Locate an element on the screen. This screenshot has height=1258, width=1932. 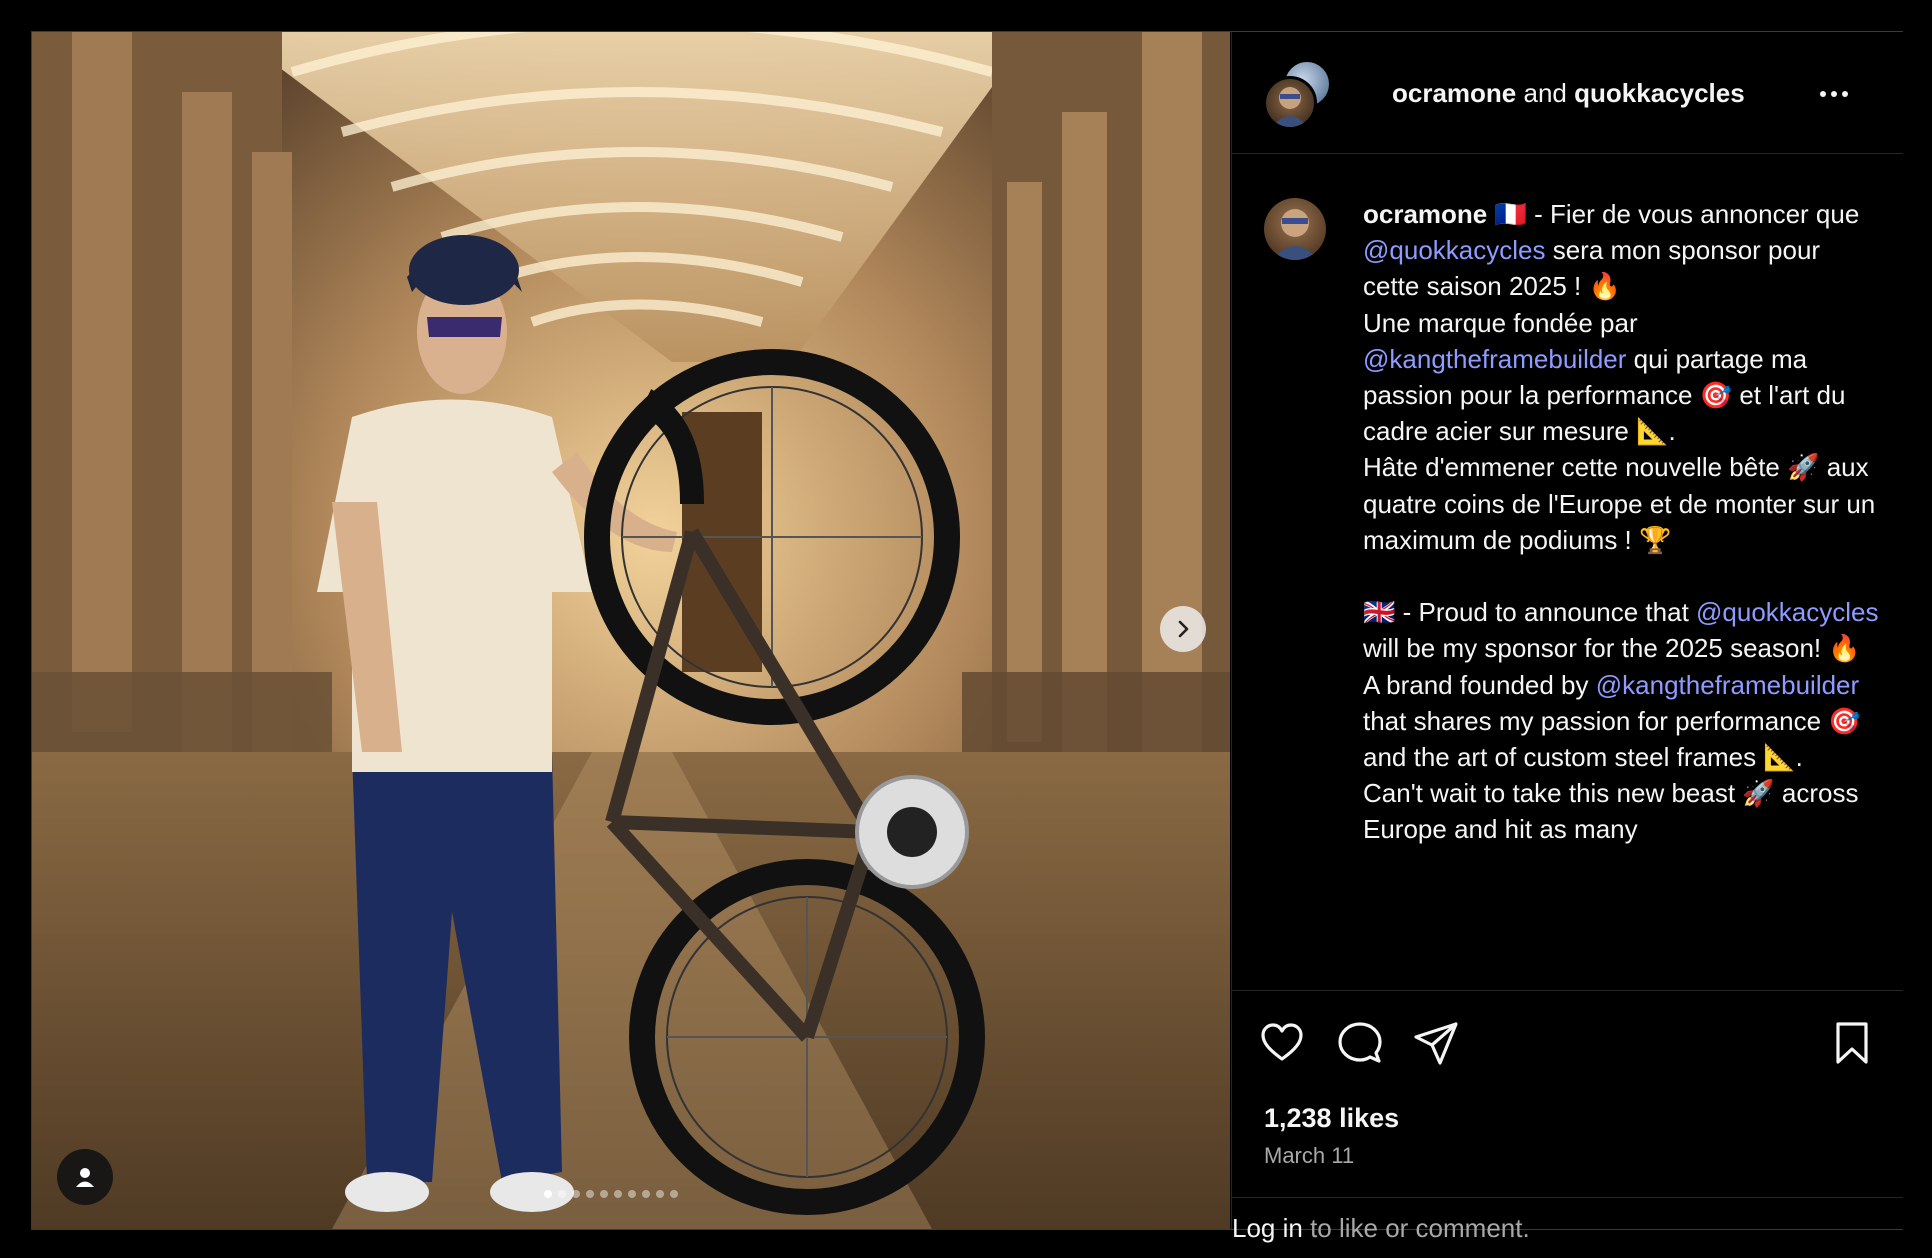
author-link: ocramone is located at coordinates (1454, 93).